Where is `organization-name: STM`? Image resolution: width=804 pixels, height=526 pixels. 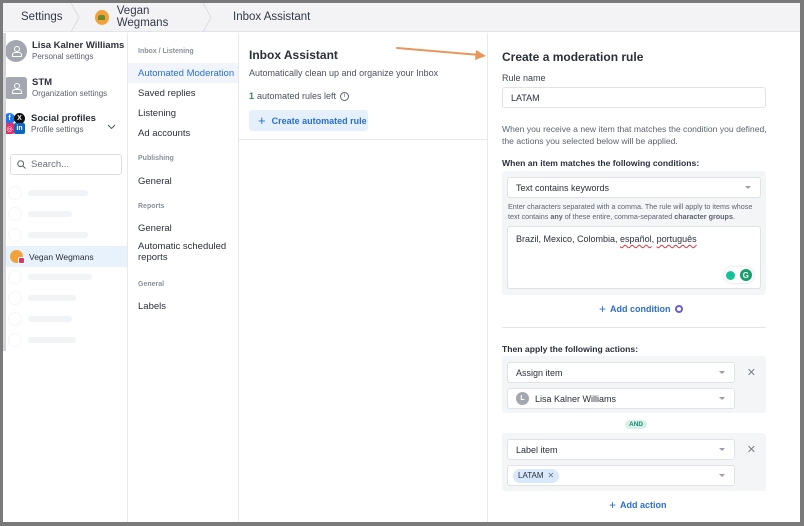 organization-name: STM is located at coordinates (42, 82).